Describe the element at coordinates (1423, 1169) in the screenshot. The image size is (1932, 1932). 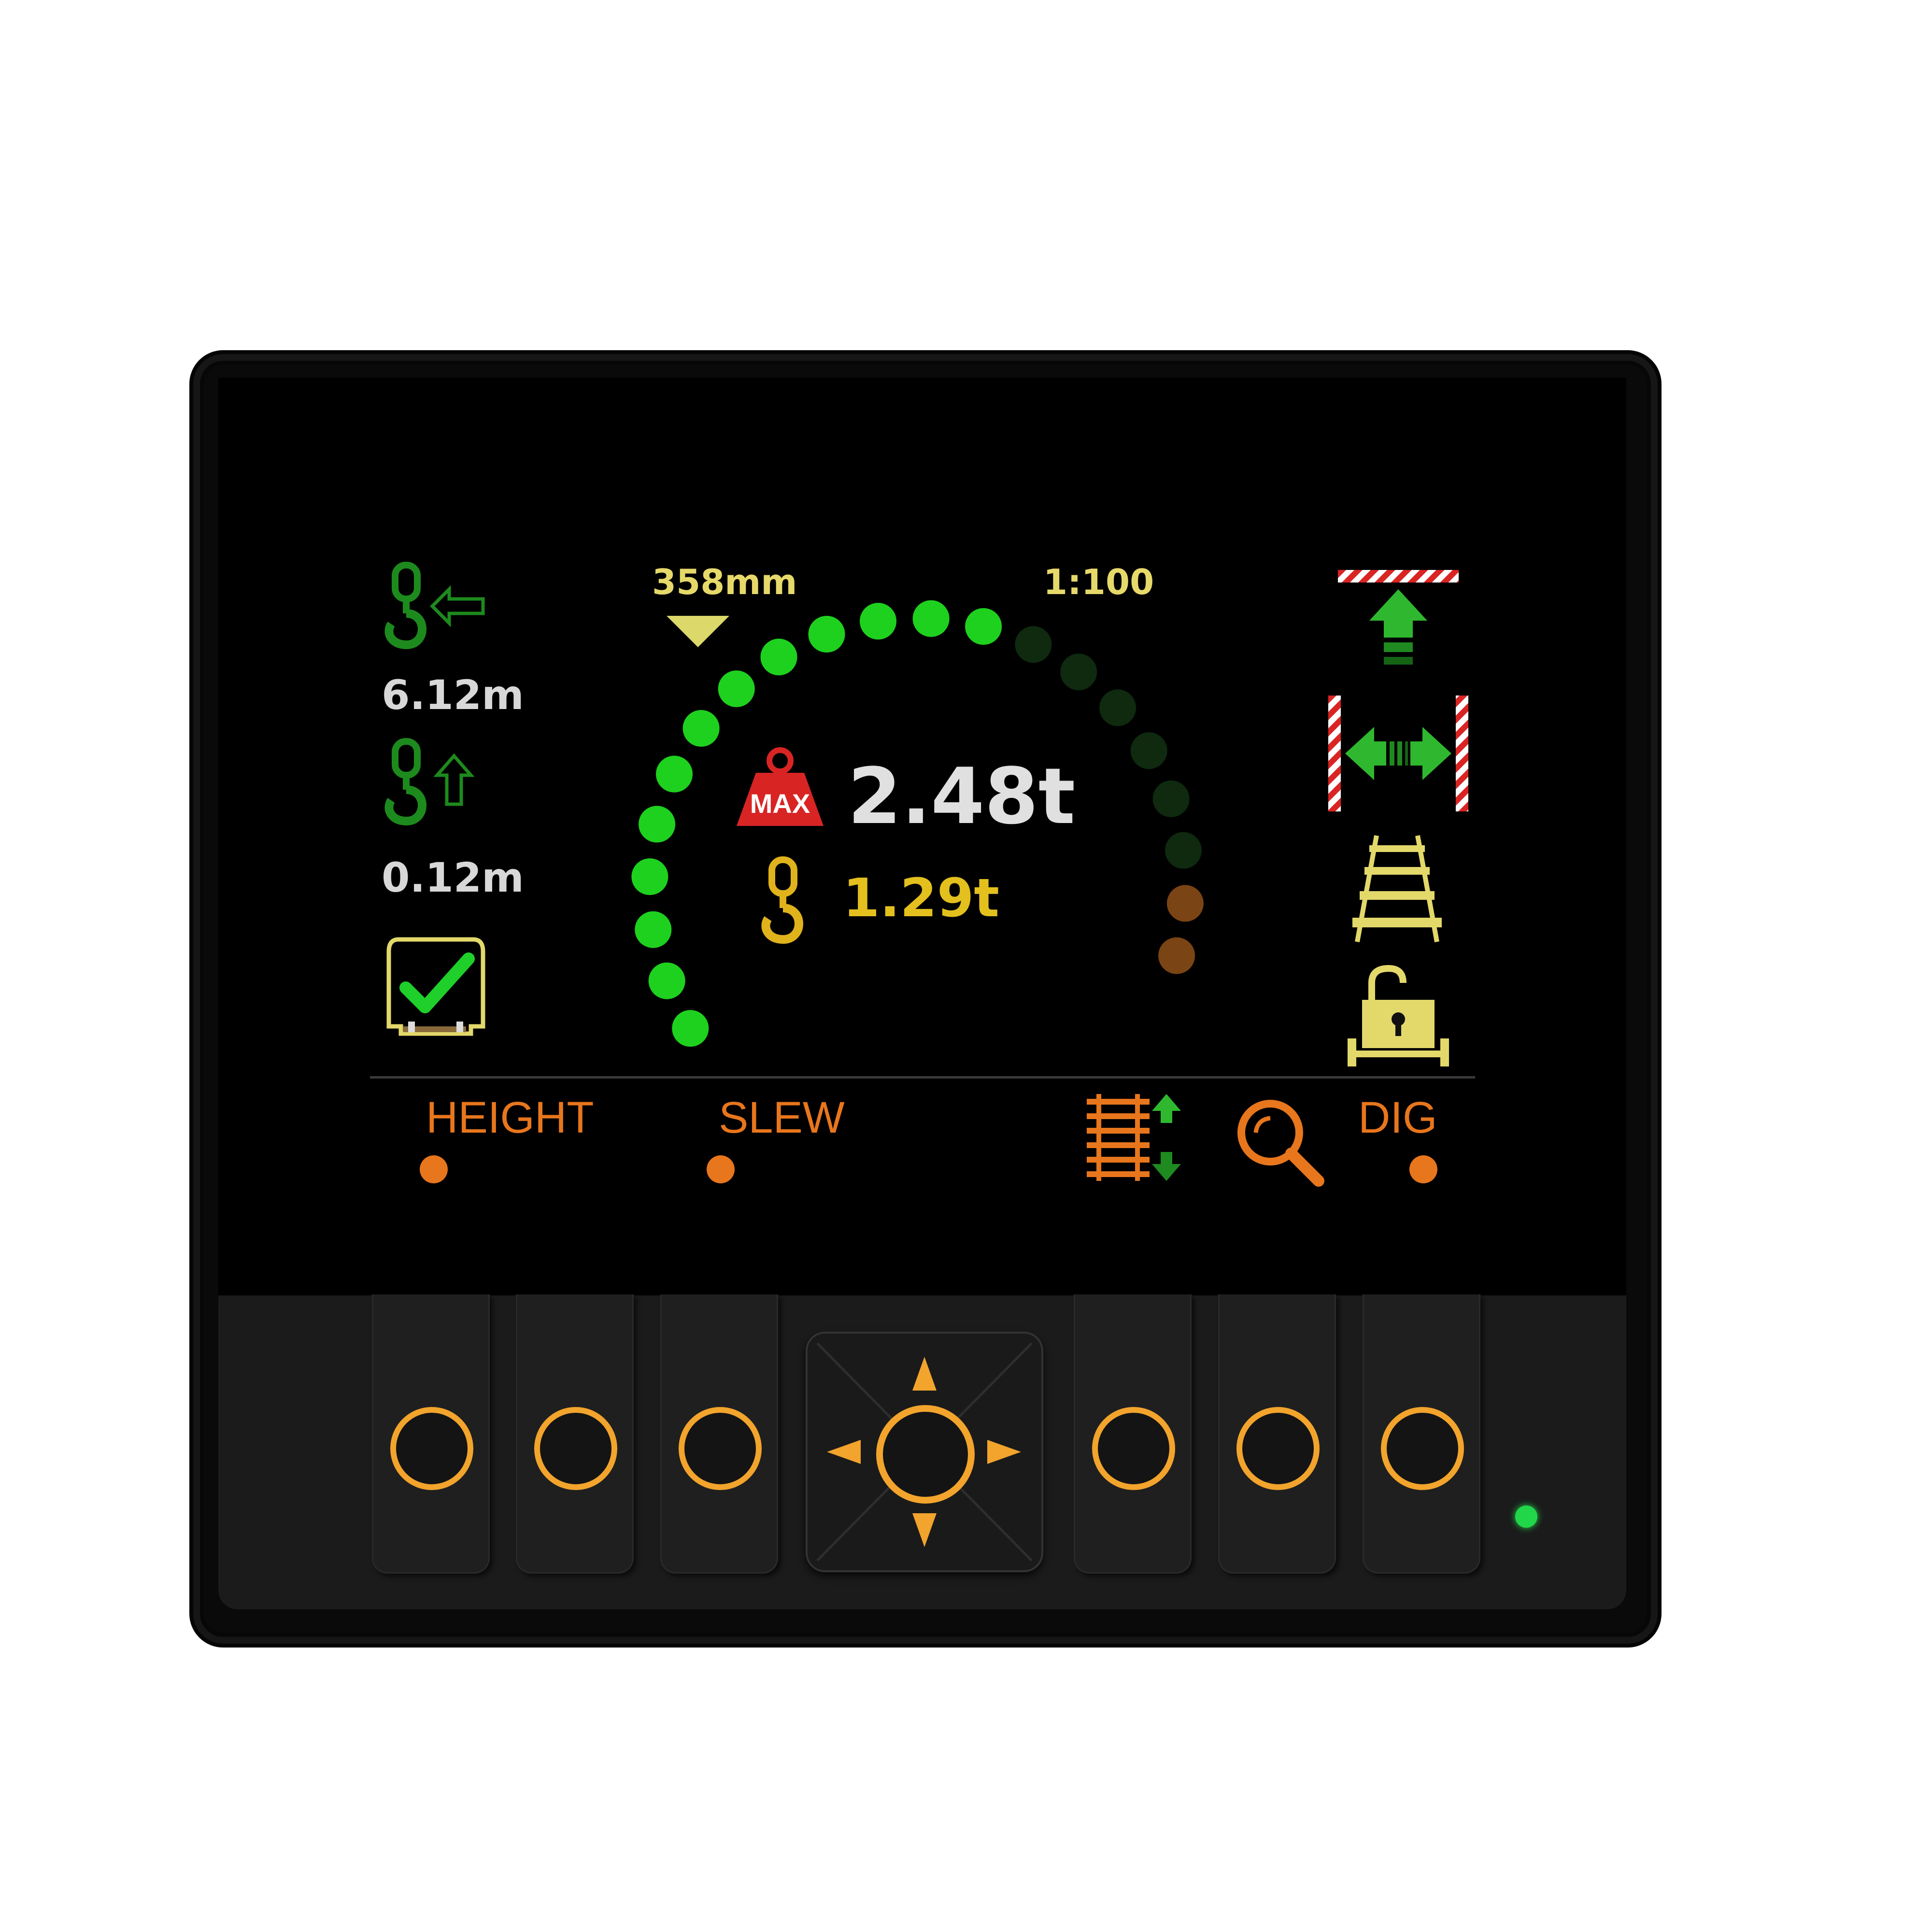
I see `softkey-dig-indicator` at that location.